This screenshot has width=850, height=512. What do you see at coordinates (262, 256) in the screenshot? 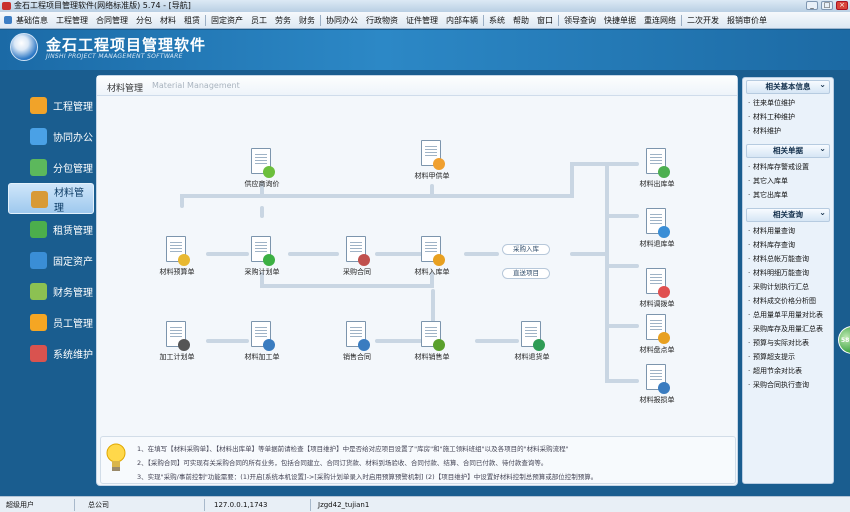
I see `flow-node-purchase-plan: 采购计划单` at bounding box center [262, 256].